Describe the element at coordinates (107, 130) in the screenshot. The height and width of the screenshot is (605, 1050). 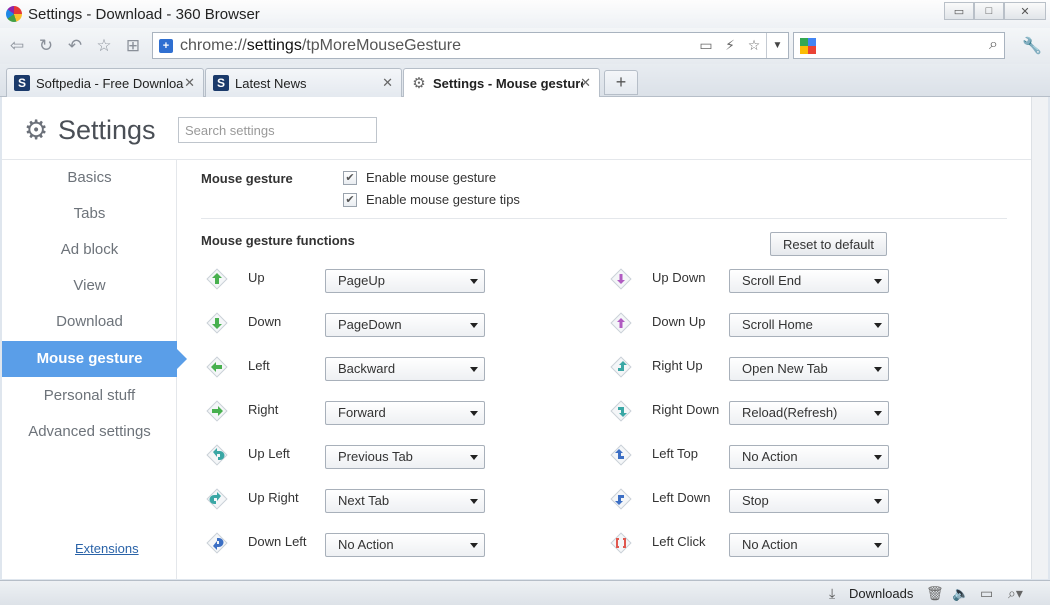
I see `page-title: Settings` at that location.